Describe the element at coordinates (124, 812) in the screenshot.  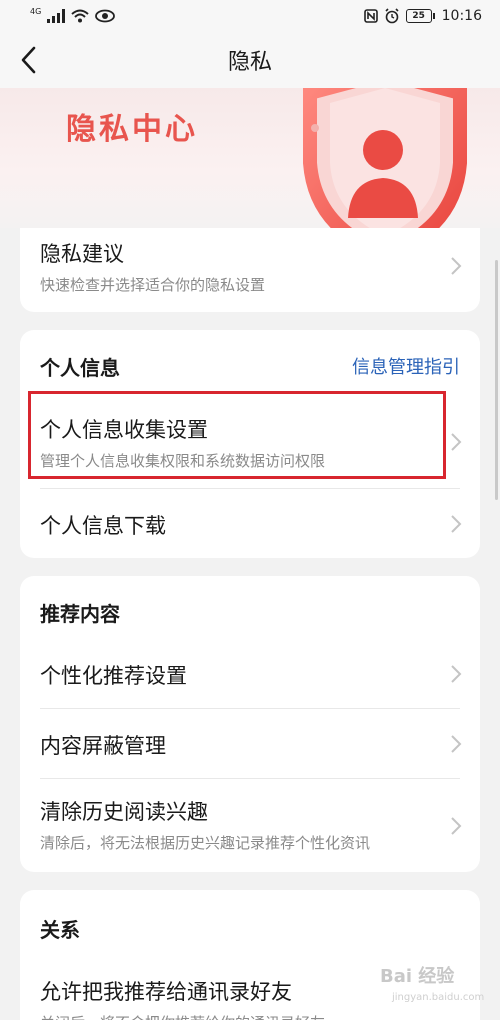
I see `row-title: 清除历史阅读兴趣` at that location.